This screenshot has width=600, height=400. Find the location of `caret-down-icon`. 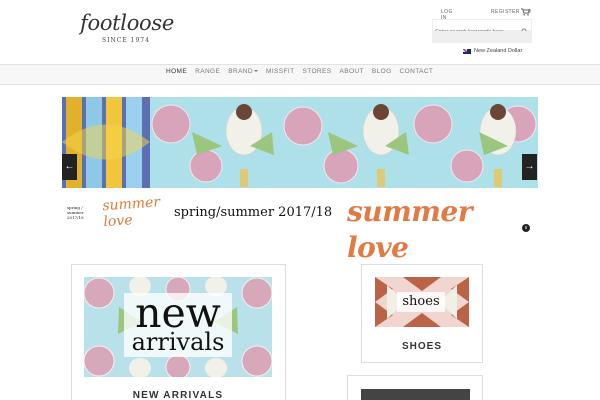

caret-down-icon is located at coordinates (256, 71).